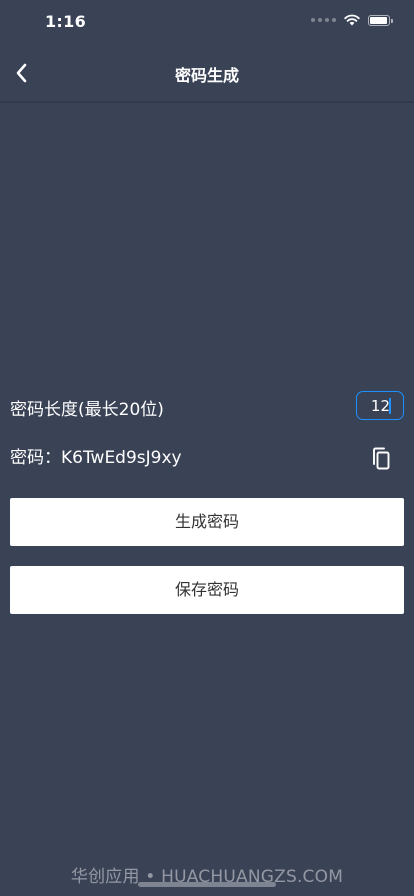 The image size is (414, 896). I want to click on generated-password: 密码：K6TwEd9sJ9xy, so click(96, 458).